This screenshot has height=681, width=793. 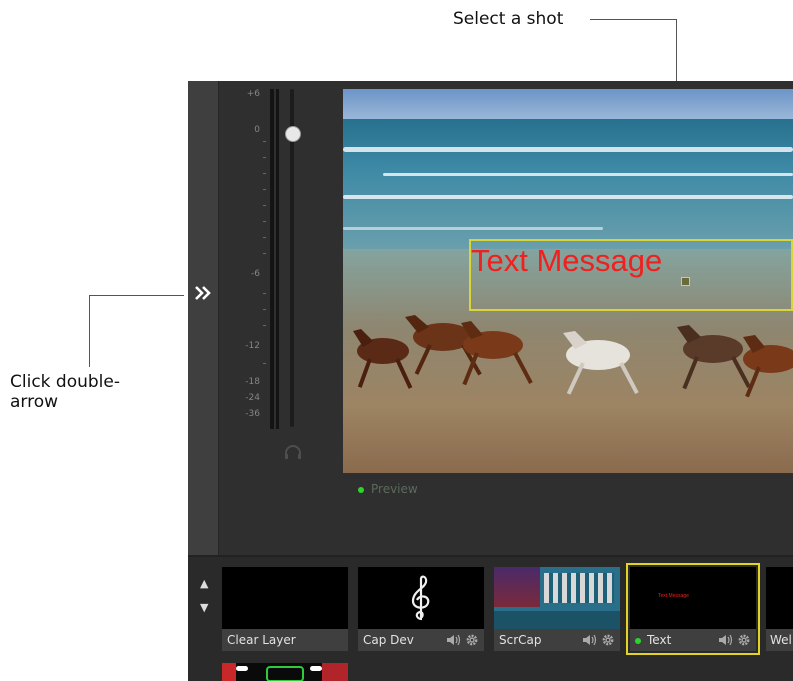 I want to click on triangle-down-icon: ▼, so click(x=204, y=607).